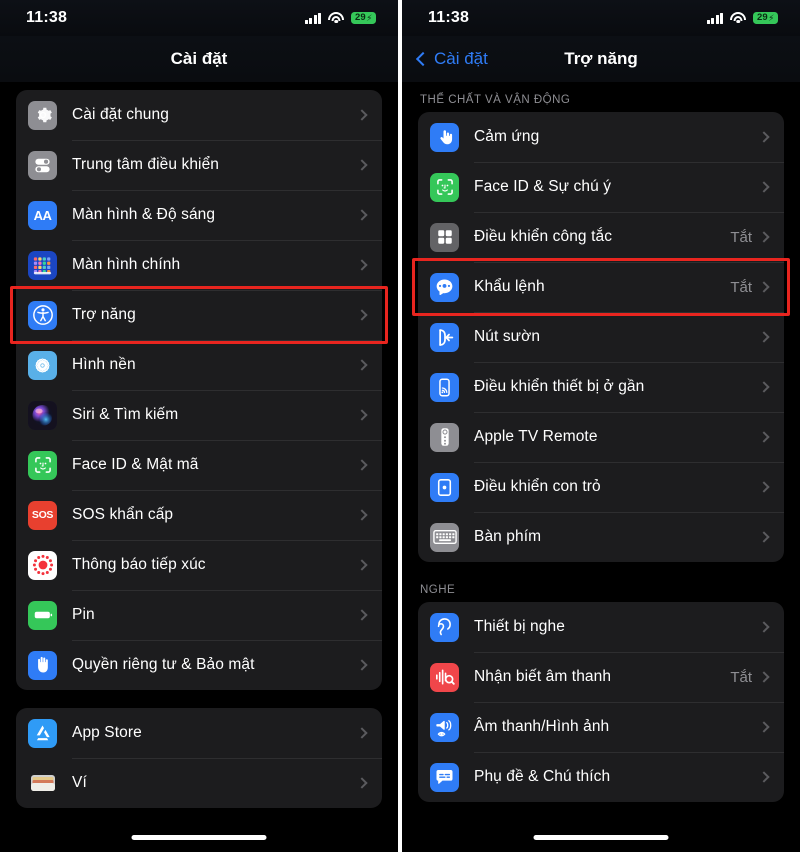  Describe the element at coordinates (444, 287) in the screenshot. I see `voice-control-icon` at that location.